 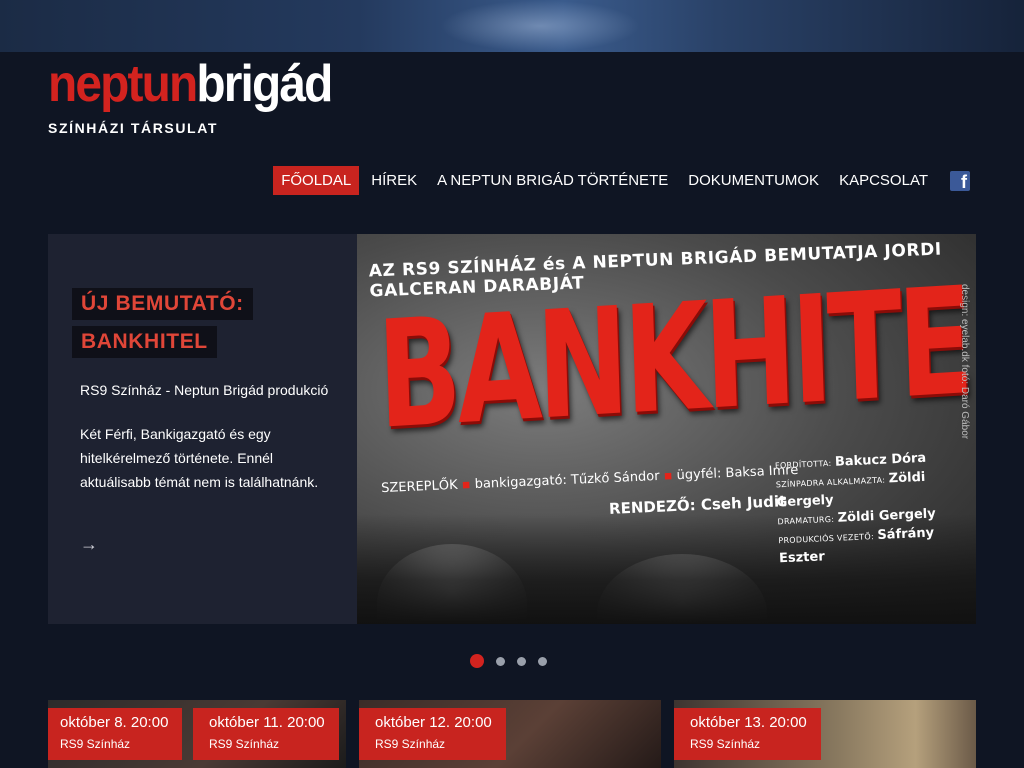 What do you see at coordinates (512, 26) in the screenshot?
I see `header-background-strip` at bounding box center [512, 26].